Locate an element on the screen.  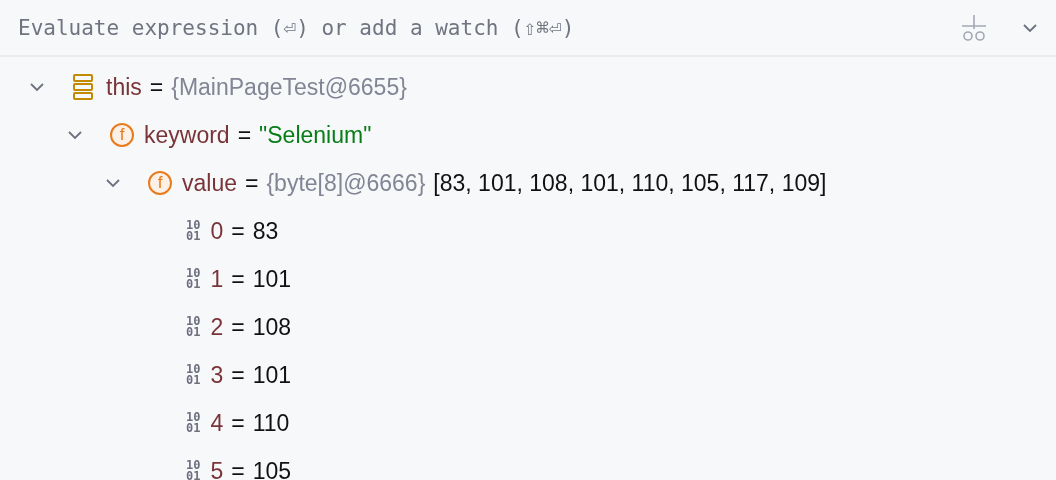
watch-expression-field: Evaluate expression (⏎) or add a watch (⇧⌘⏎) is located at coordinates (472, 27).